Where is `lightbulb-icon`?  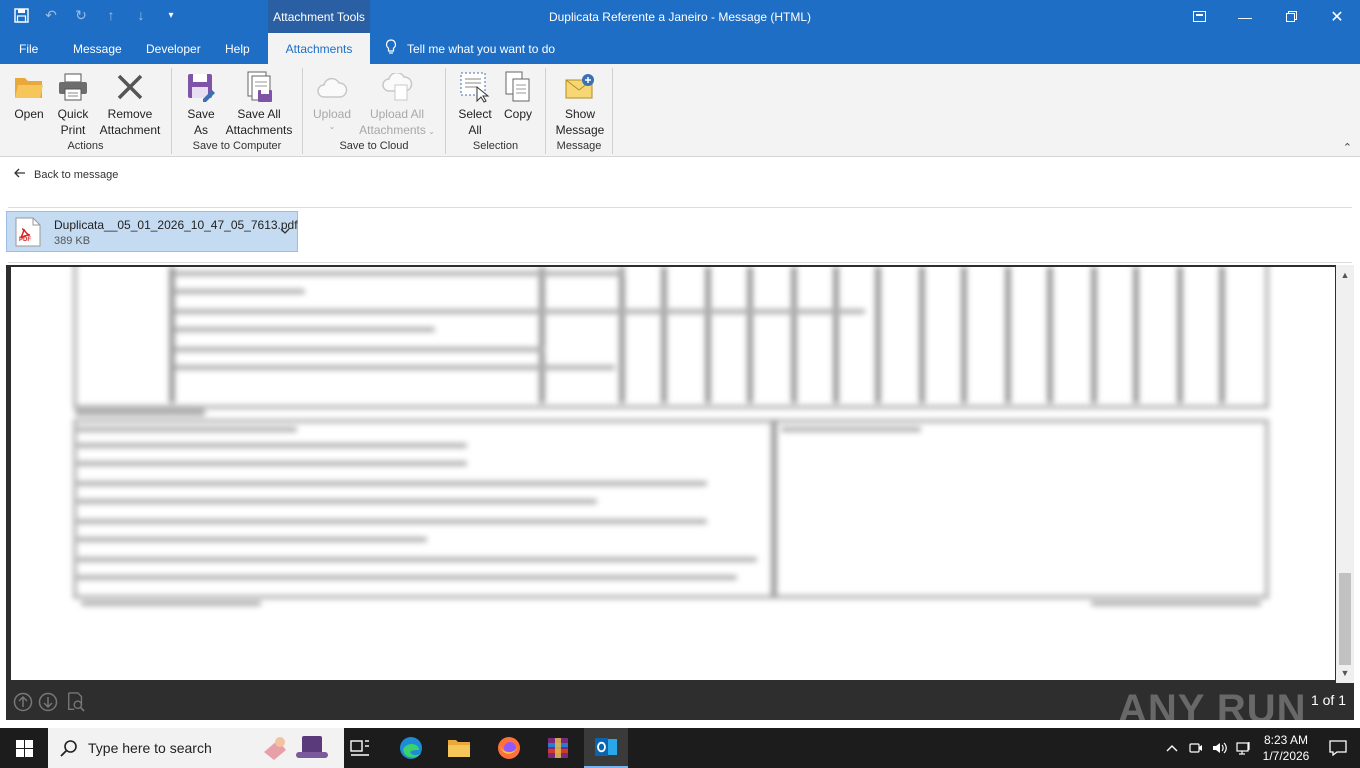 lightbulb-icon is located at coordinates (391, 48).